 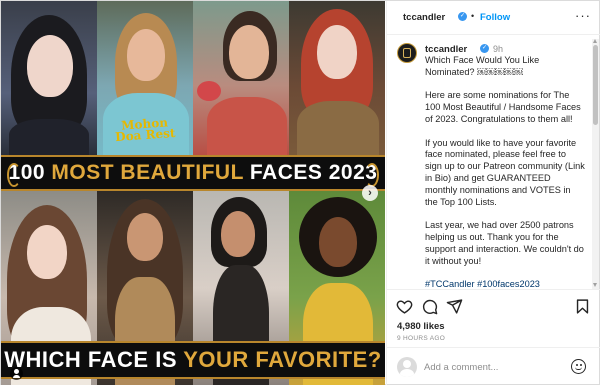 I want to click on heart-icon, so click(x=404, y=306).